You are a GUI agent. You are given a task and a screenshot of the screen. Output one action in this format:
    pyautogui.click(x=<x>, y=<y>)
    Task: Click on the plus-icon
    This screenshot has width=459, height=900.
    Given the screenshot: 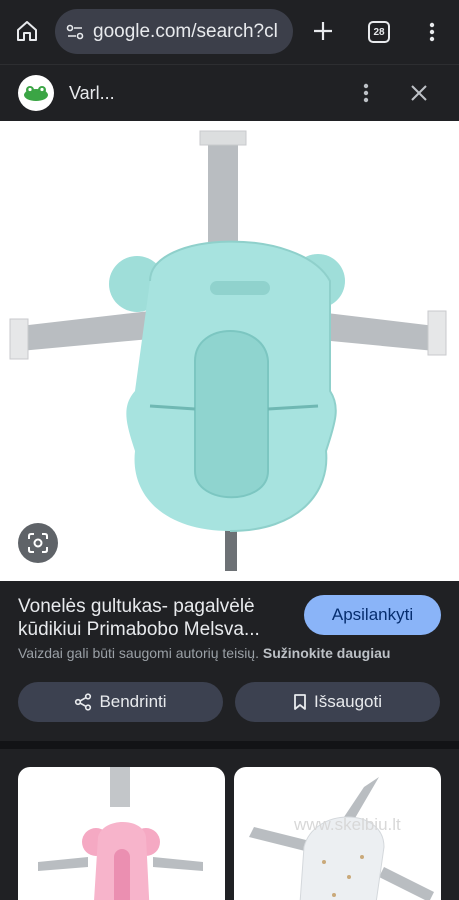 What is the action you would take?
    pyautogui.click(x=323, y=31)
    